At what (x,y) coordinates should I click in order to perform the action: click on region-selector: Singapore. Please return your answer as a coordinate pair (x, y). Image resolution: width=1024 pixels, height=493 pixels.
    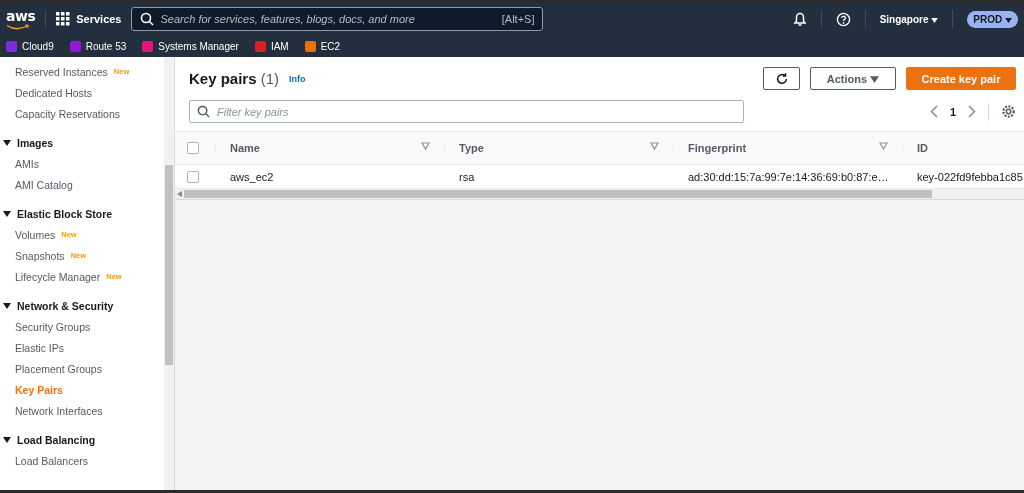
    Looking at the image, I should click on (909, 19).